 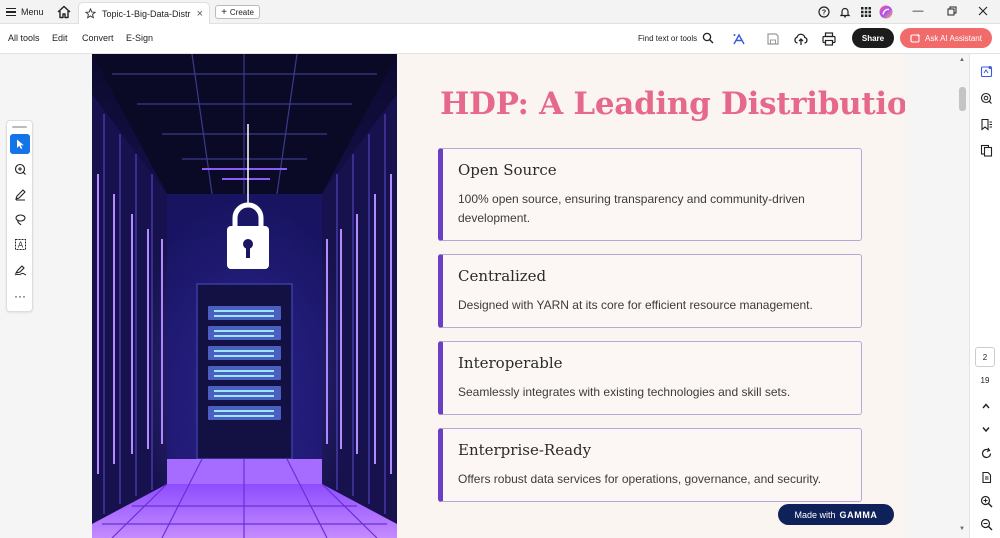 I want to click on ai-assistant-icon, so click(x=915, y=38).